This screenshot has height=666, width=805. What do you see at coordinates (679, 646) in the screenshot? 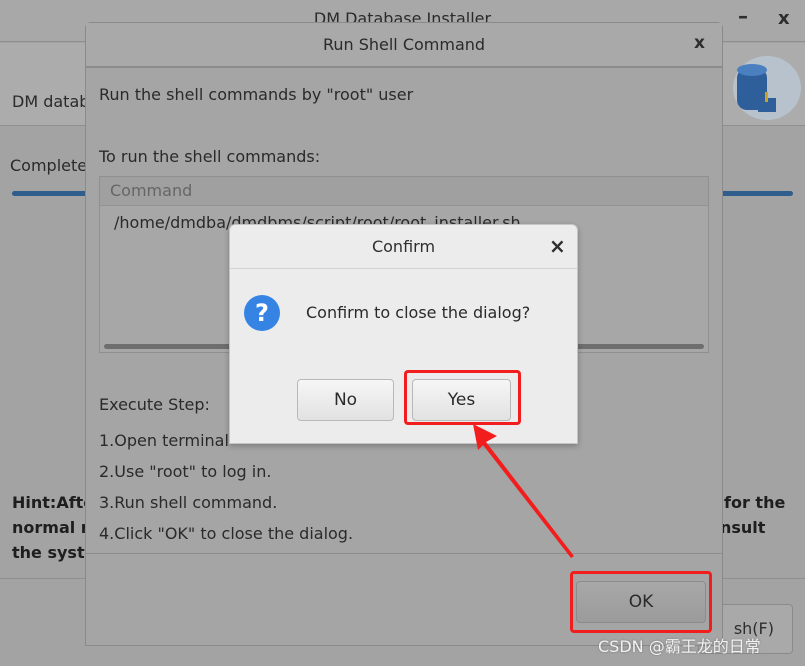
I see `watermark: CSDN @霸王龙的日常` at bounding box center [679, 646].